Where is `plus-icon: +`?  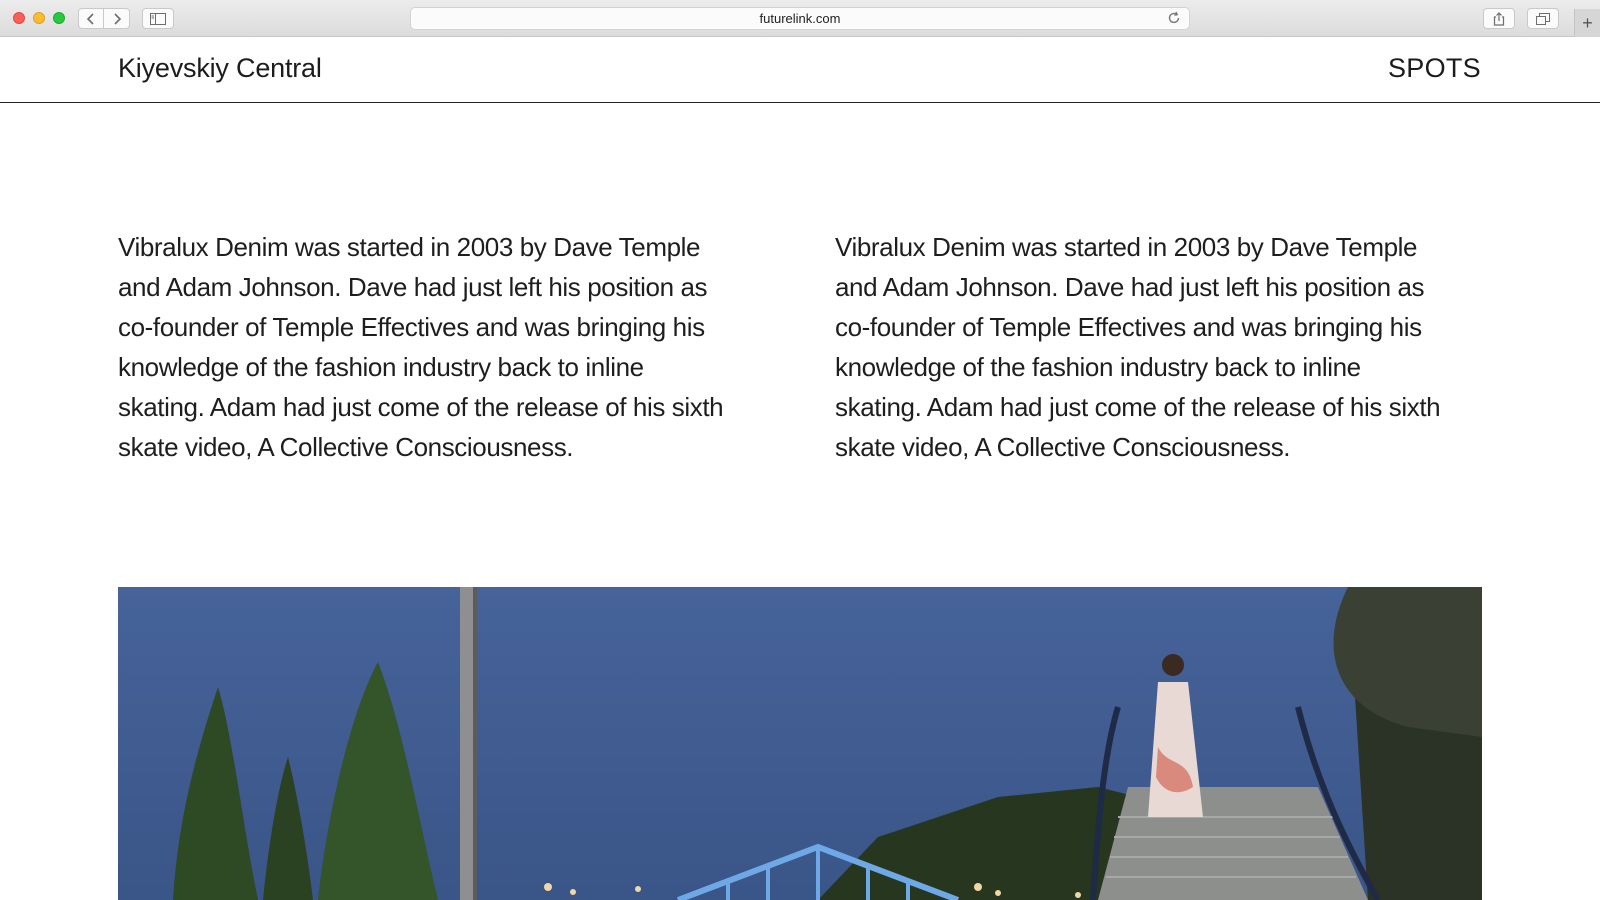
plus-icon: + is located at coordinates (1587, 22).